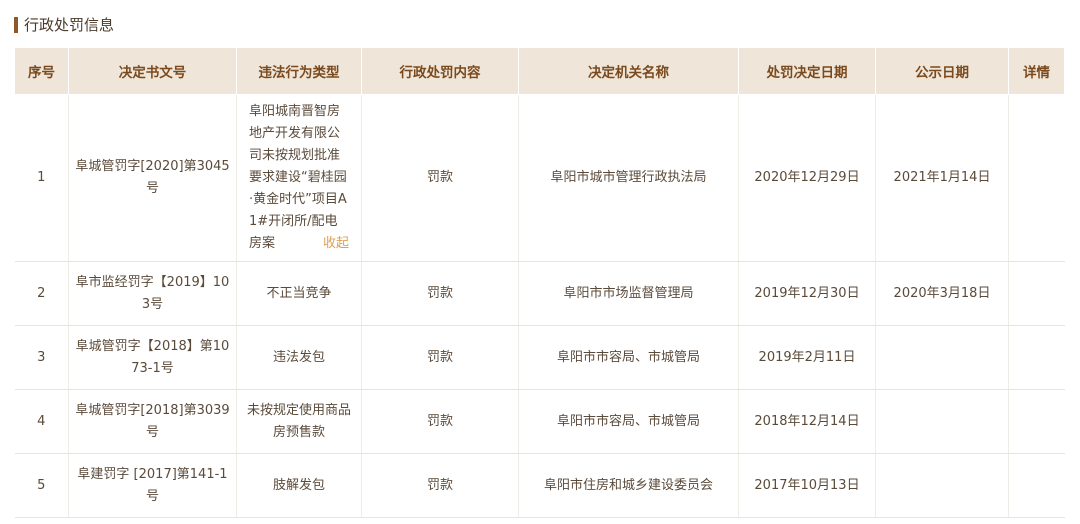 Image resolution: width=1080 pixels, height=524 pixels. I want to click on cell-no: 2, so click(41, 293).